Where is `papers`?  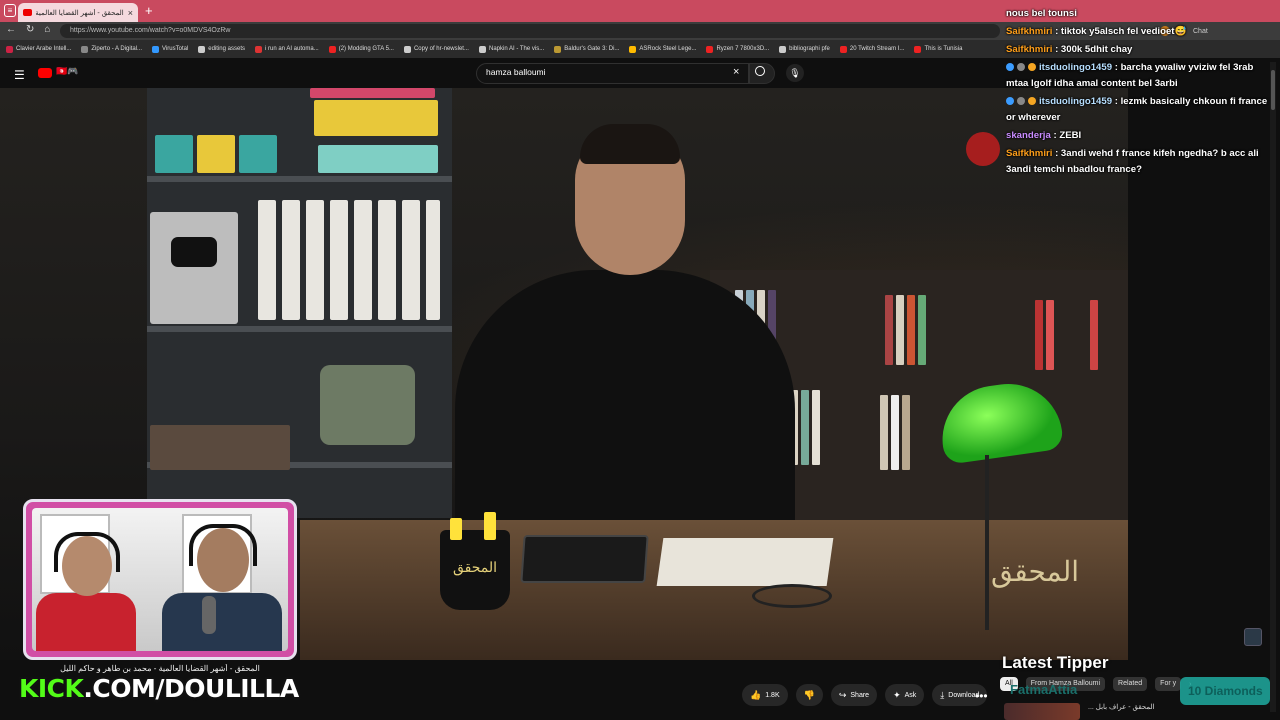 papers is located at coordinates (745, 562).